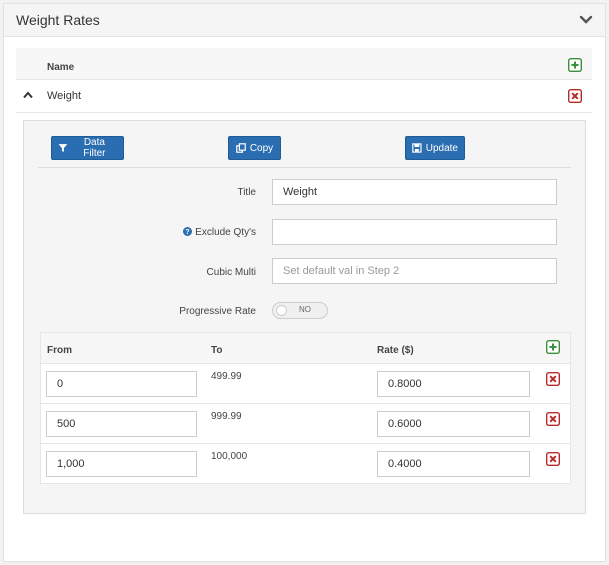  What do you see at coordinates (59, 350) in the screenshot?
I see `from-column-header: From` at bounding box center [59, 350].